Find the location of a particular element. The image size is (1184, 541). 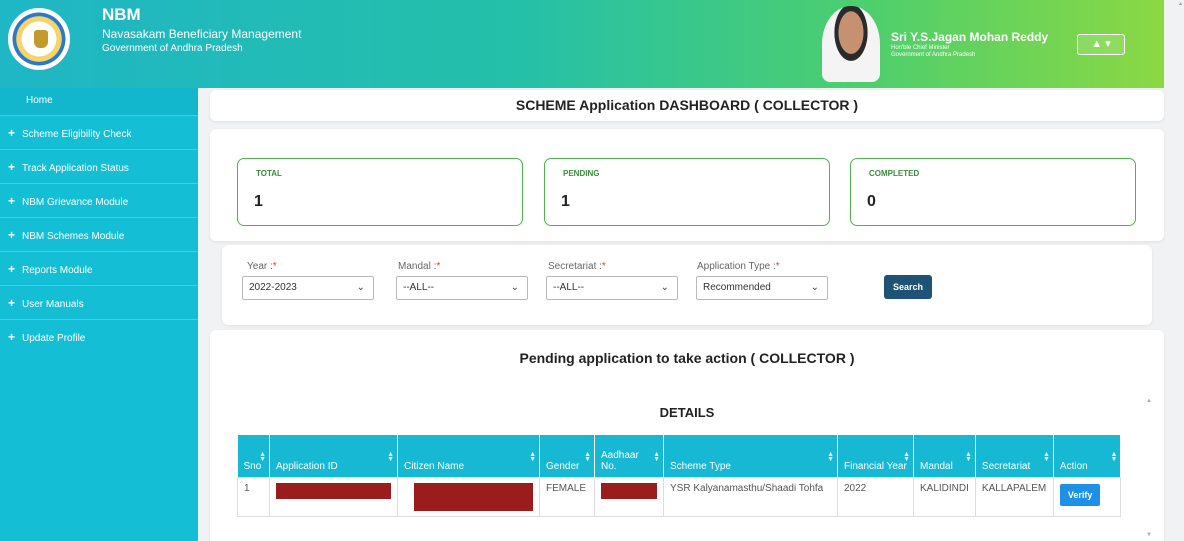

scroll-down-arrow-icon: ▼ is located at coordinates (1149, 535).